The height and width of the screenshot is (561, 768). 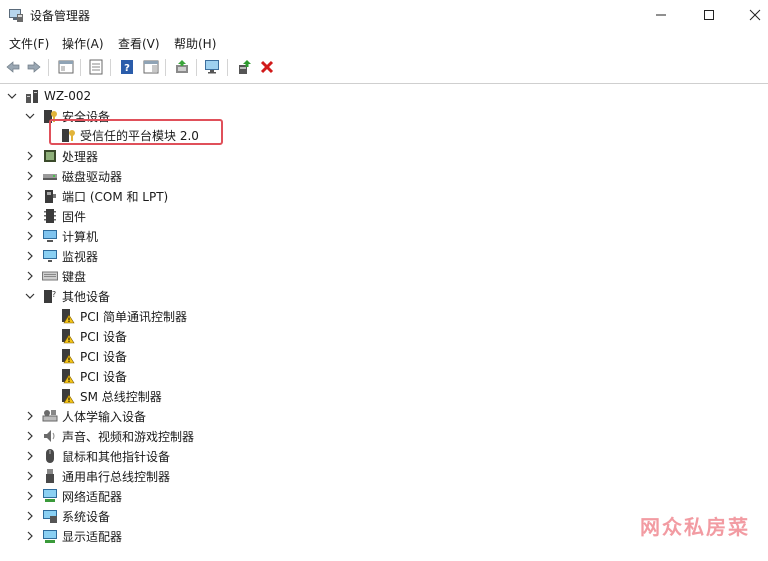 What do you see at coordinates (61, 236) in the screenshot?
I see `tree-category-computer: 计算机` at bounding box center [61, 236].